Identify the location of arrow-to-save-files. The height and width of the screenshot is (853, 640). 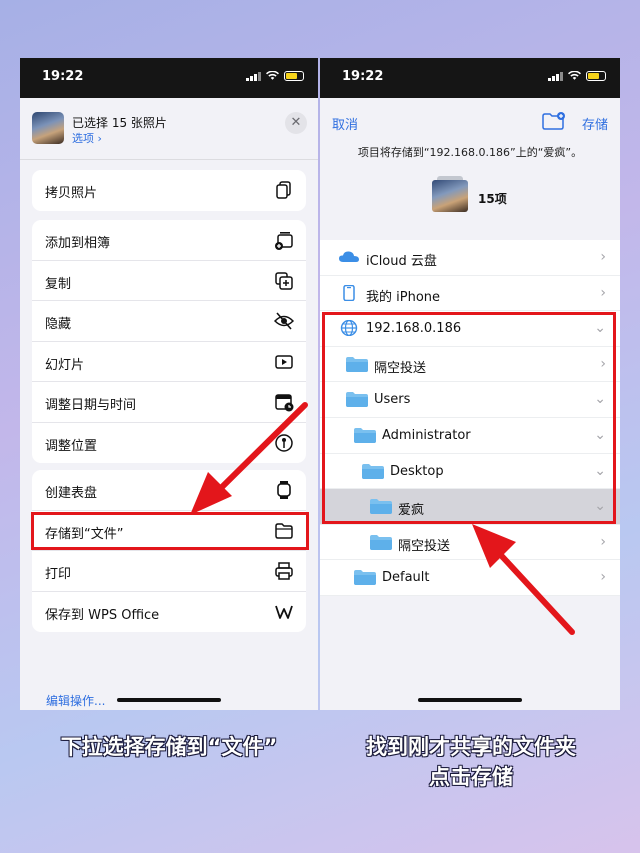
(249, 458).